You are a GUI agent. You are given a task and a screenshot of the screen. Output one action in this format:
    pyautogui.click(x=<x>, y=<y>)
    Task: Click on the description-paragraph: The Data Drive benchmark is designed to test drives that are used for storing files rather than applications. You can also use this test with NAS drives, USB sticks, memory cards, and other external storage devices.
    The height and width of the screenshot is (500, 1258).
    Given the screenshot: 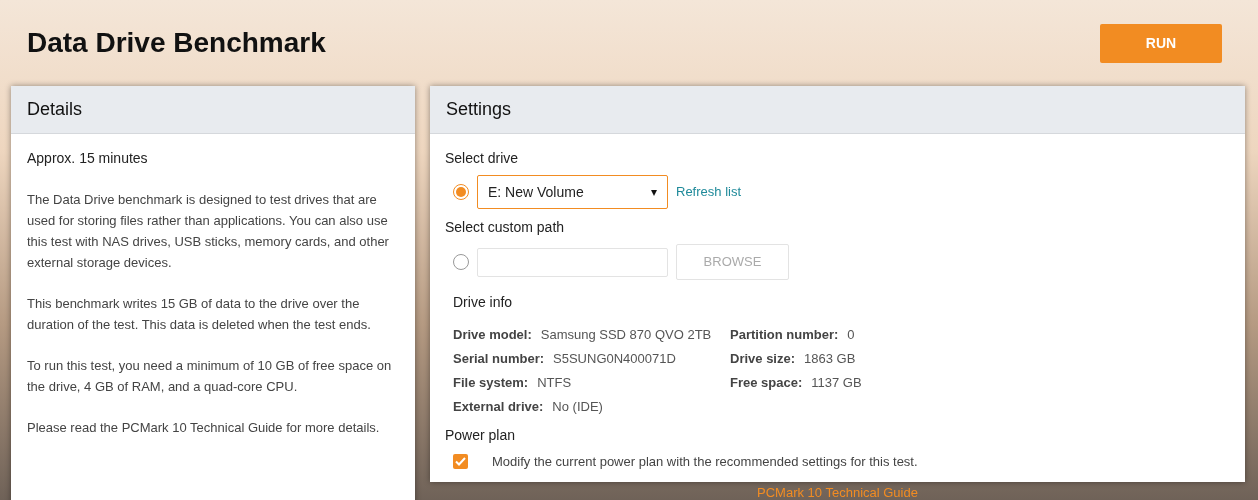 What is the action you would take?
    pyautogui.click(x=208, y=231)
    